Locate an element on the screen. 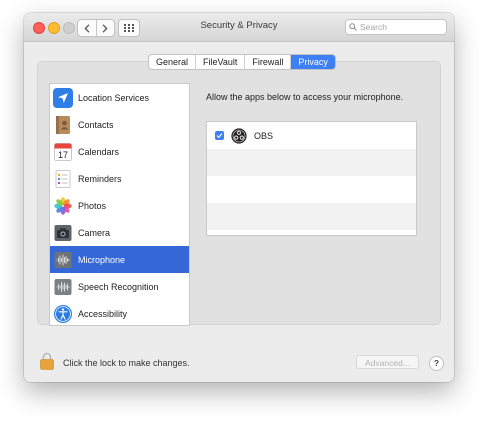  sidebar-item-label: Accessibility is located at coordinates (103, 313).